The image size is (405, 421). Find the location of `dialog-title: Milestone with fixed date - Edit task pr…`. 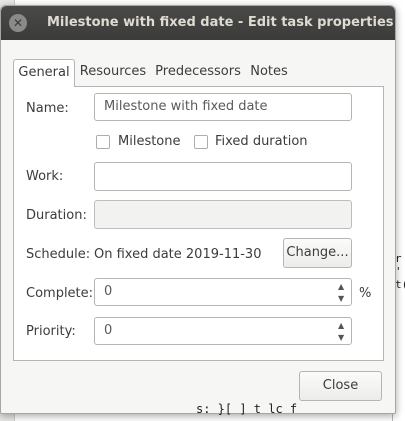

dialog-title: Milestone with fixed date - Edit task pr… is located at coordinates (220, 22).